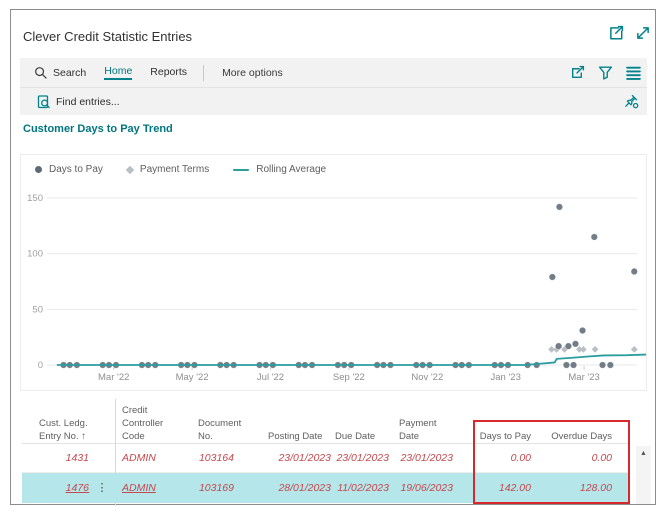  Describe the element at coordinates (41, 73) in the screenshot. I see `search-icon` at that location.